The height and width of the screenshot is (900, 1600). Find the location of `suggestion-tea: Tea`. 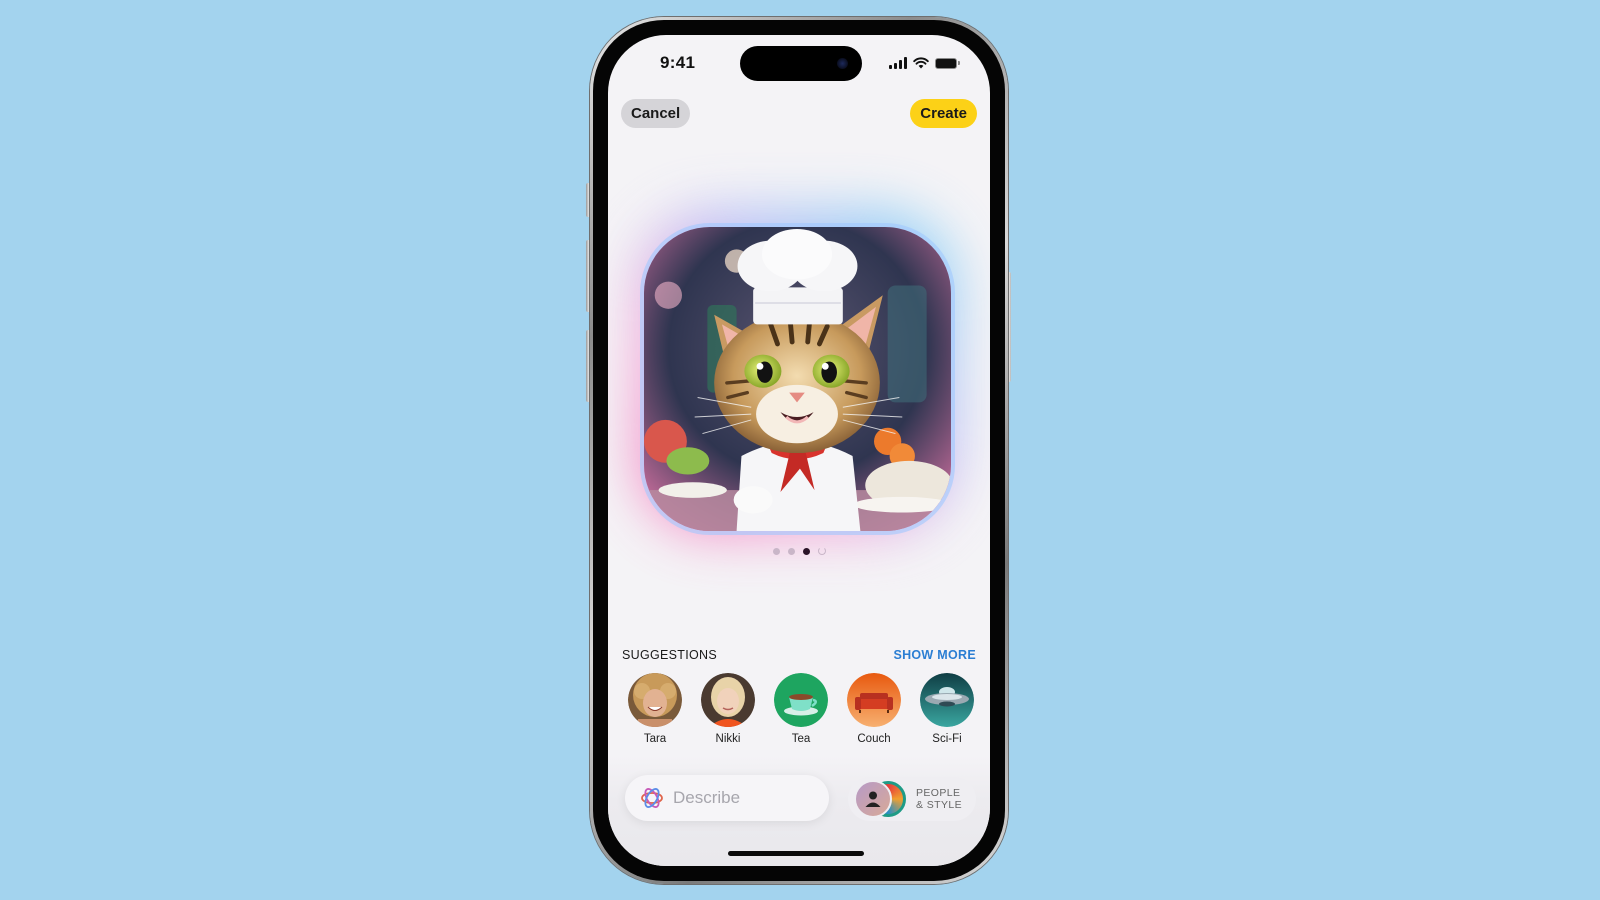

suggestion-tea: Tea is located at coordinates (801, 709).